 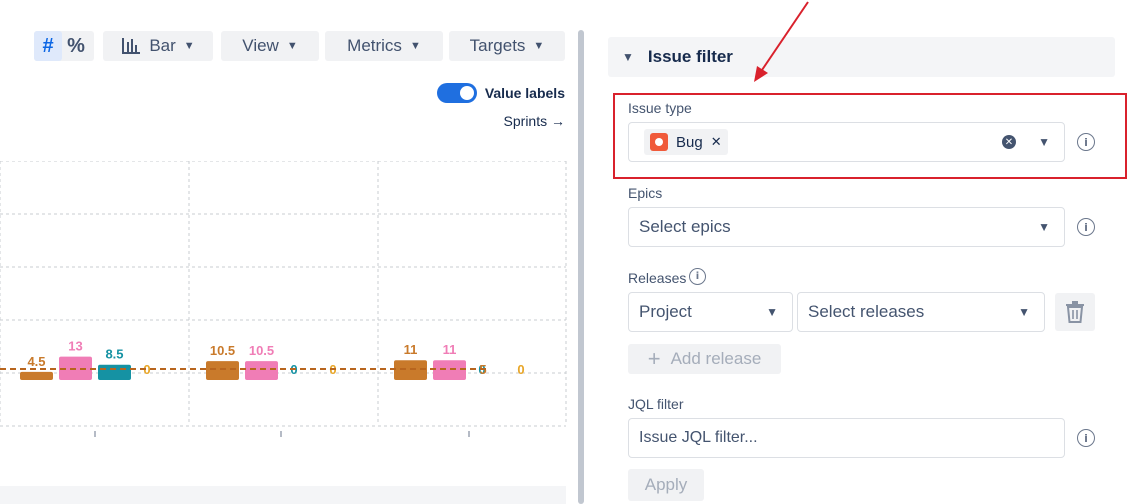 I want to click on epics-label: Epics, so click(x=645, y=193).